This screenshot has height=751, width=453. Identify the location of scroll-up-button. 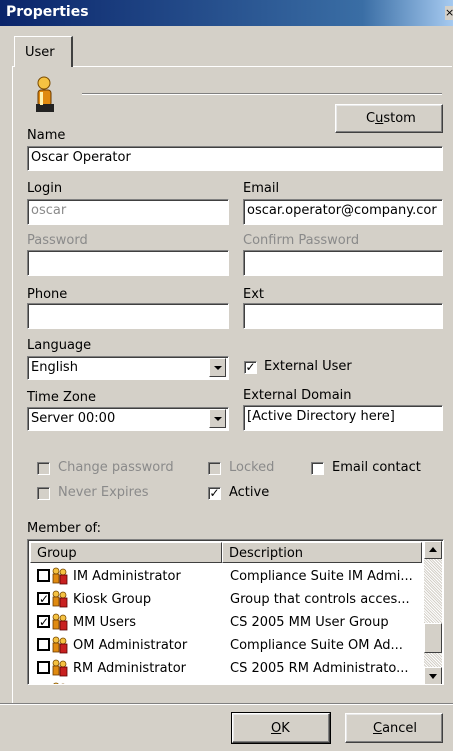
(433, 550).